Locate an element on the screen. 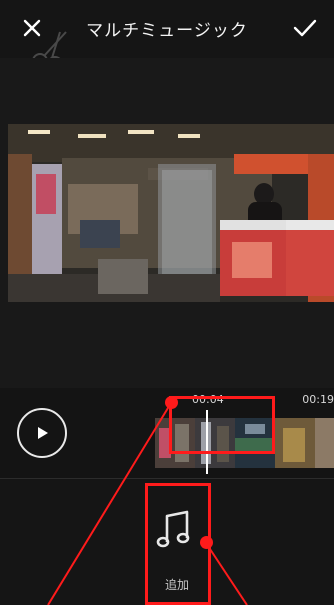 Image resolution: width=334 pixels, height=605 pixels. play-icon is located at coordinates (43, 433).